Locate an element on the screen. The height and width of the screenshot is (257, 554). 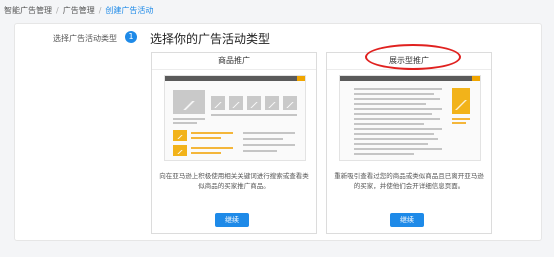
section-title: 选择你的广告活动类型 is located at coordinates (210, 39).